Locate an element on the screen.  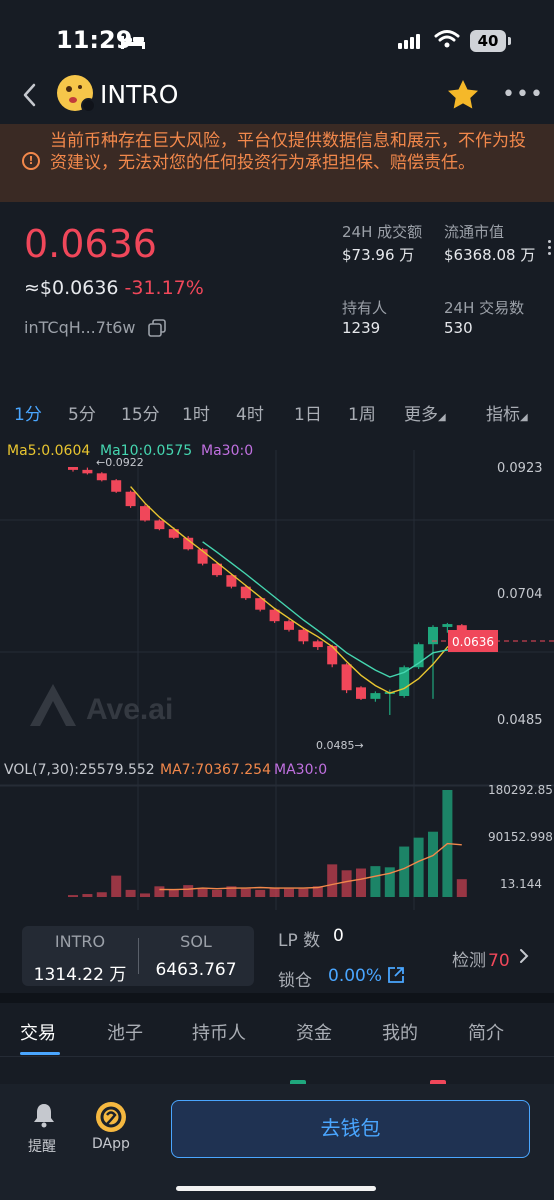
vol-legend: VOL(7,30):25579.552 is located at coordinates (79, 770).